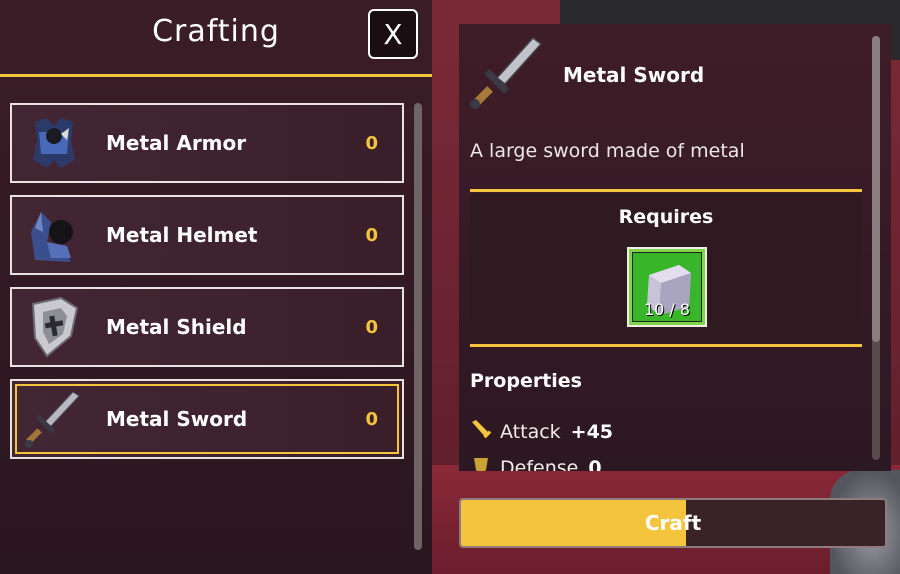  Describe the element at coordinates (216, 75) in the screenshot. I see `title-divider` at that location.